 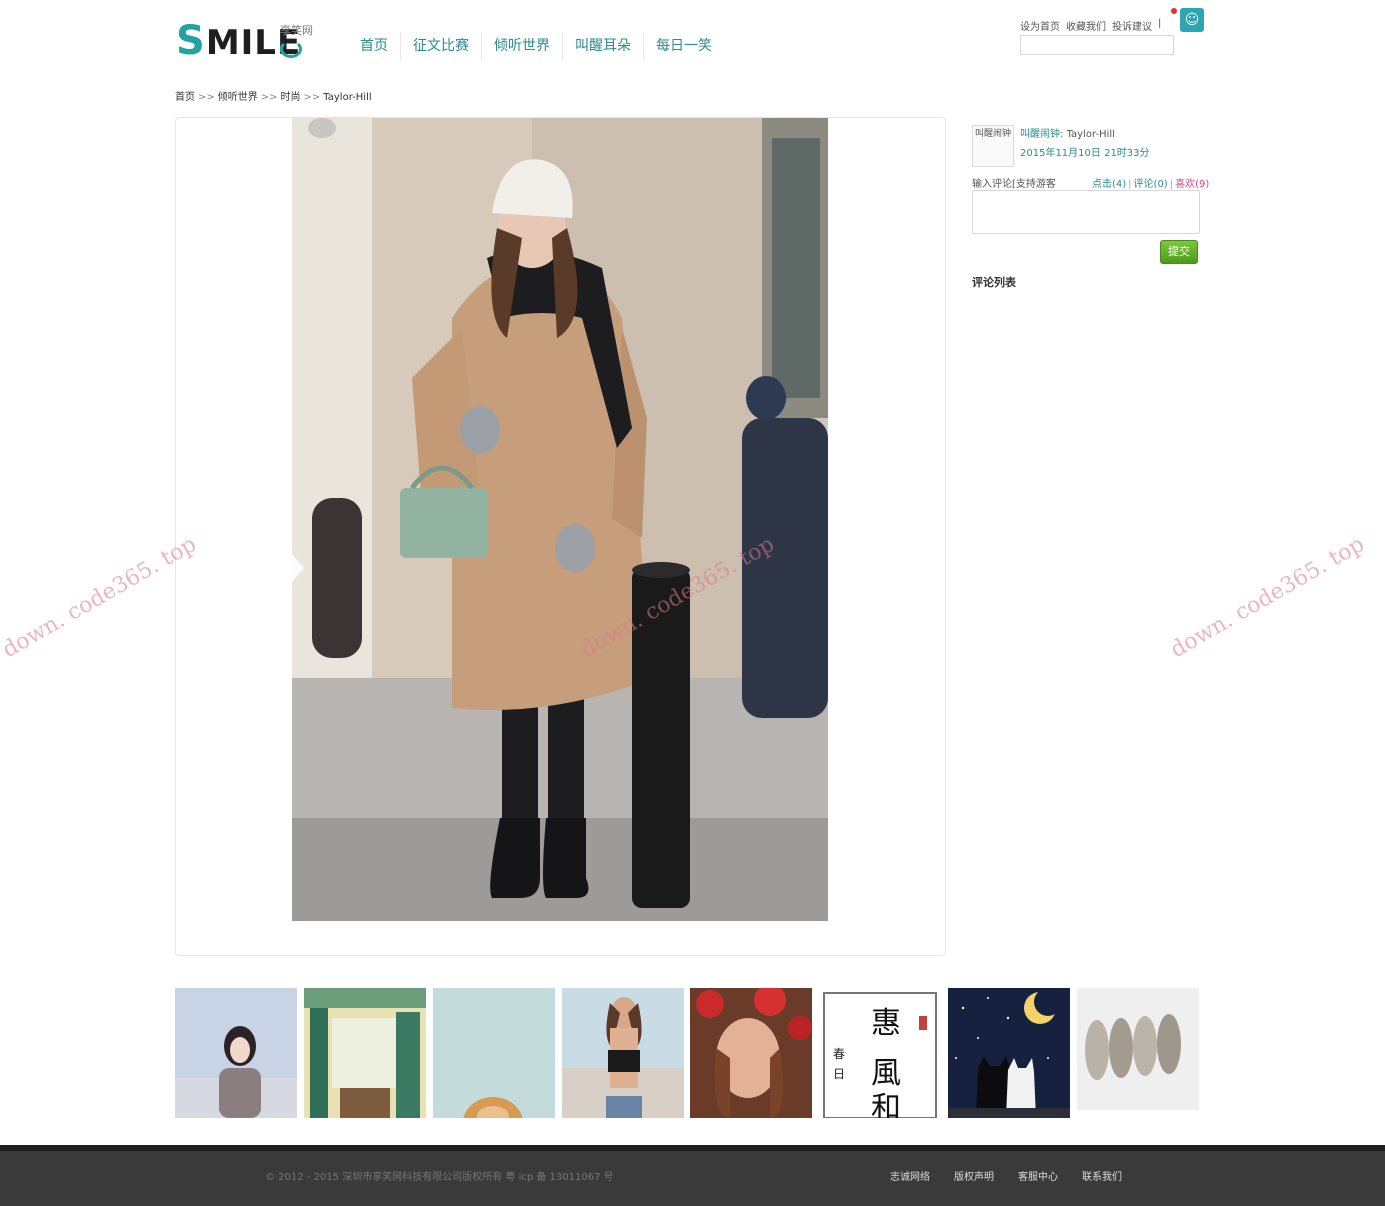 I want to click on top-links: 设为首页 收藏我们 投诉建议 |, so click(x=1090, y=25).